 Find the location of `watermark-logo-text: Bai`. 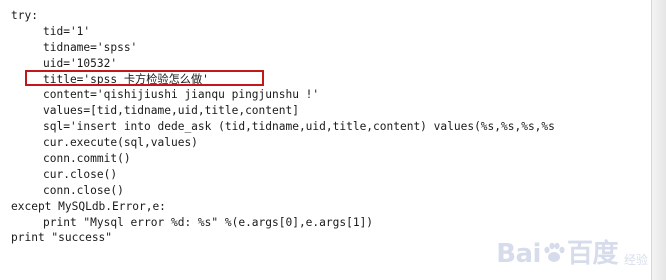

watermark-logo-text: Bai is located at coordinates (518, 254).